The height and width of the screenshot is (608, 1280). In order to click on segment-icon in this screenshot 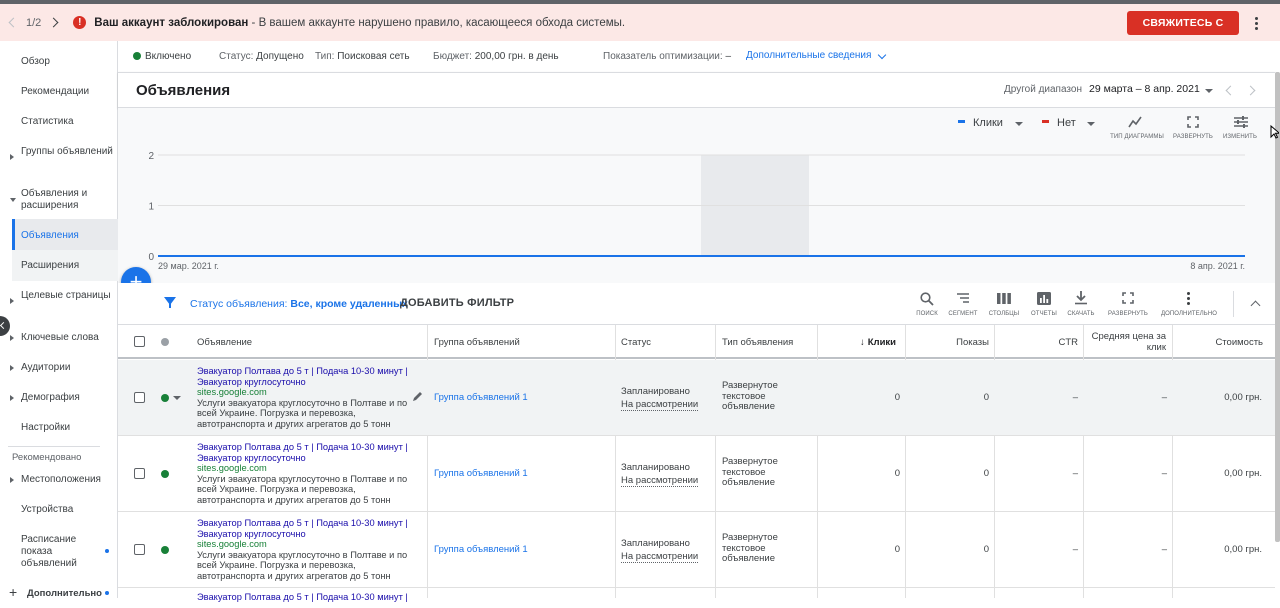, I will do `click(963, 298)`.